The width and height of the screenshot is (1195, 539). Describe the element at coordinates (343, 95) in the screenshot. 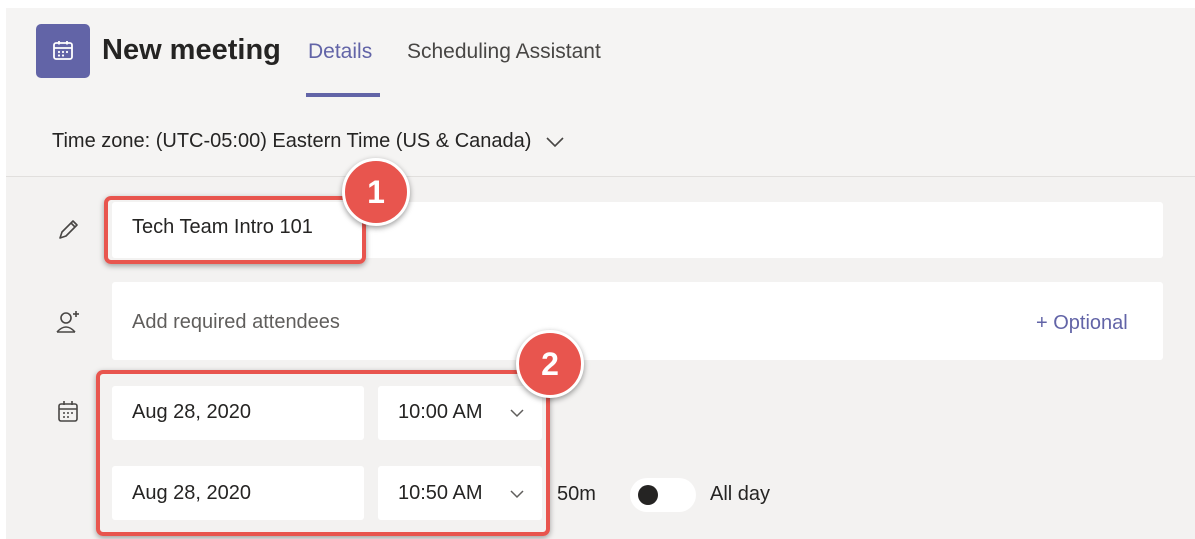

I see `active-tab-indicator` at that location.